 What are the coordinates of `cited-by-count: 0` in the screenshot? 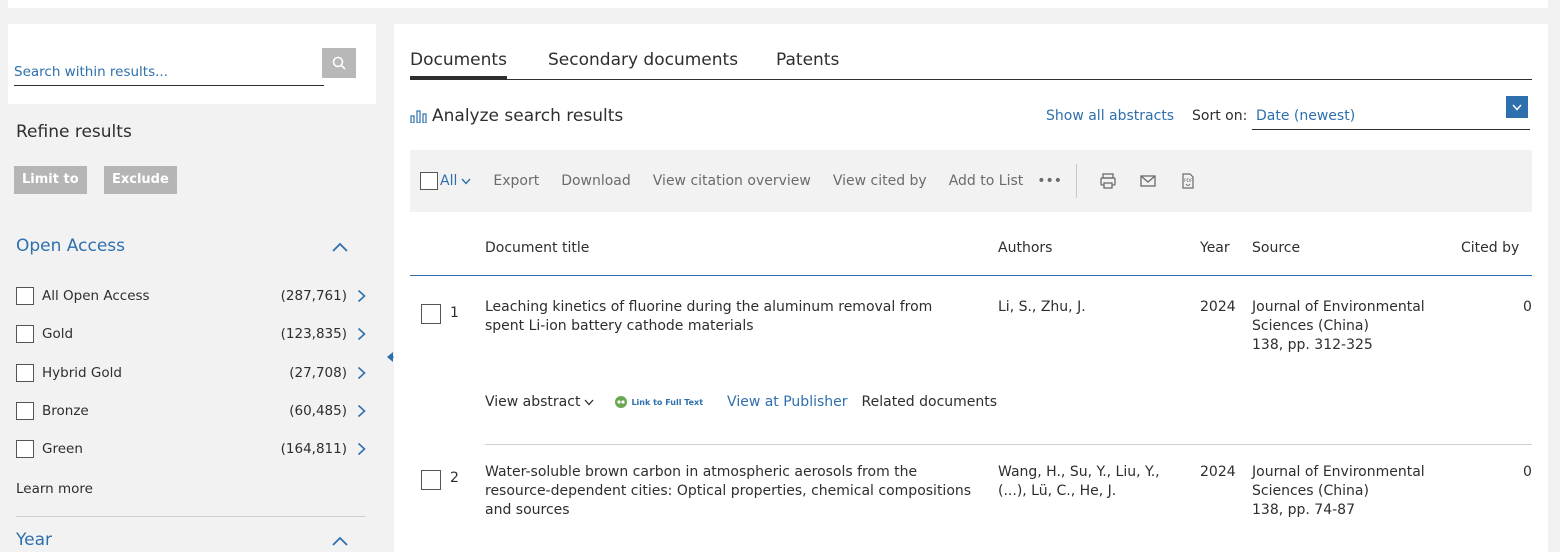 It's located at (1527, 472).